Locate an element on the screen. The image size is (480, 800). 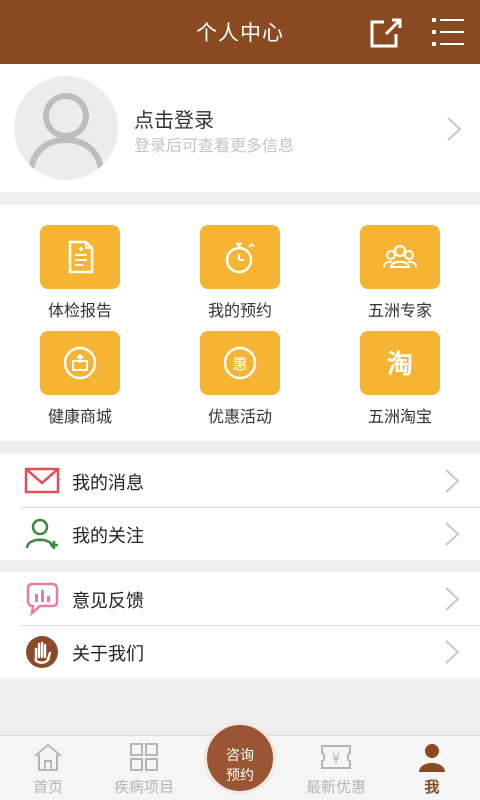
stopwatch-icon is located at coordinates (240, 257).